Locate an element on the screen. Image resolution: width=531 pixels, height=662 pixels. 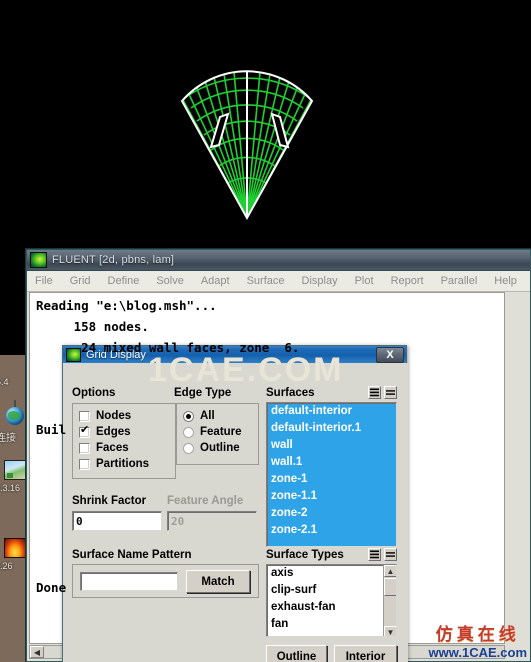
radio-all: All is located at coordinates (220, 416).